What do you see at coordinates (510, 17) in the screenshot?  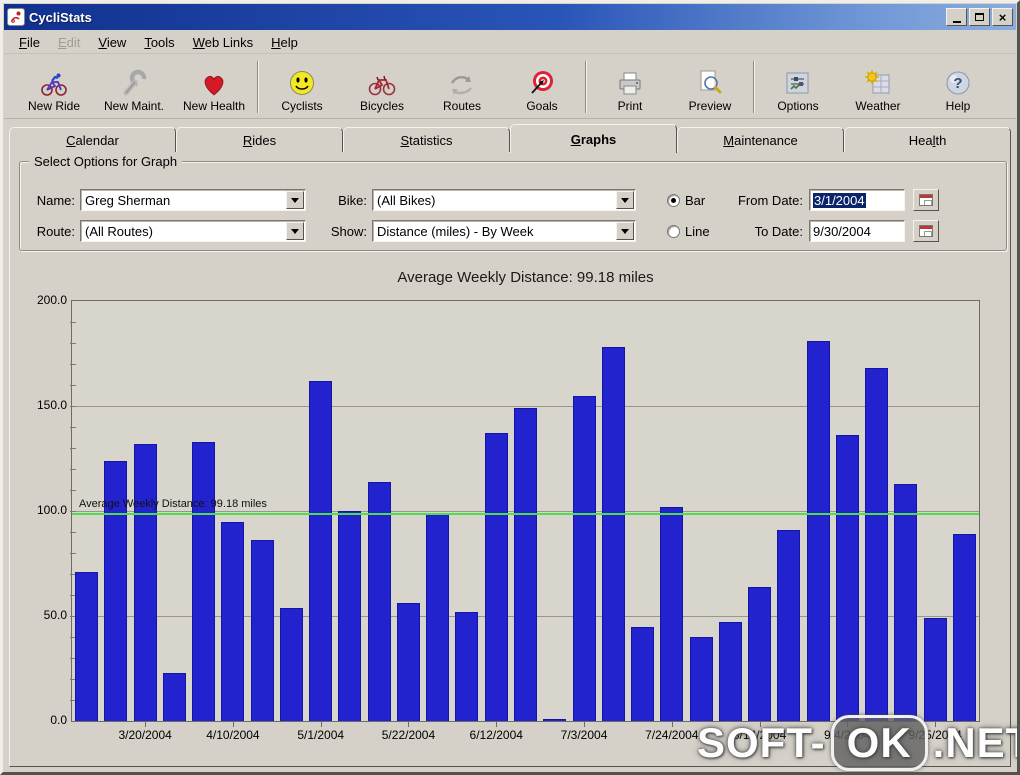 I see `title-bar: CycliStats ×` at bounding box center [510, 17].